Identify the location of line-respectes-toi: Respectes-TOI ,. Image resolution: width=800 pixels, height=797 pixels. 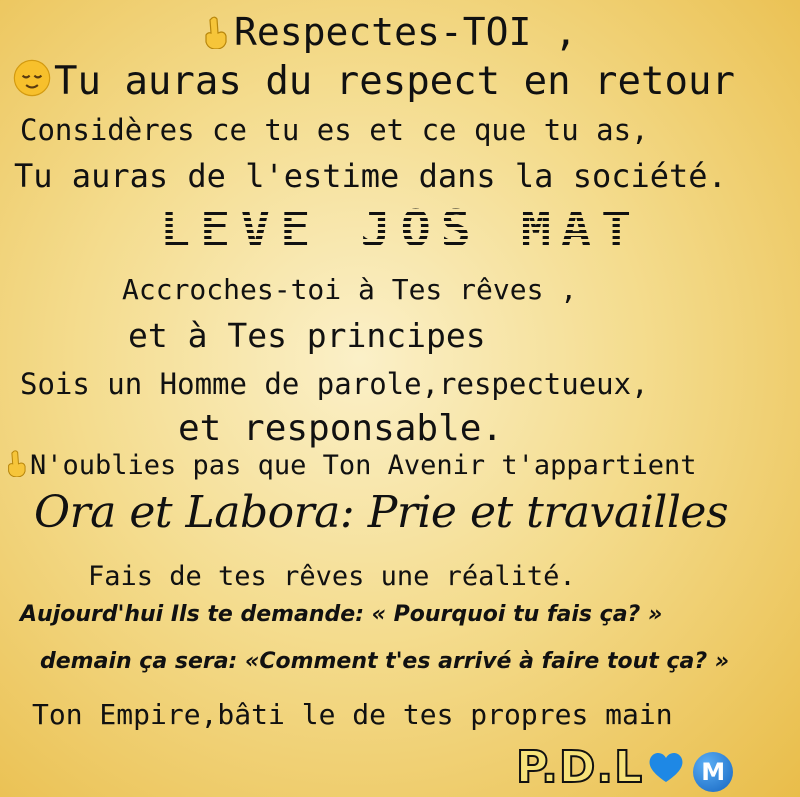
(387, 32).